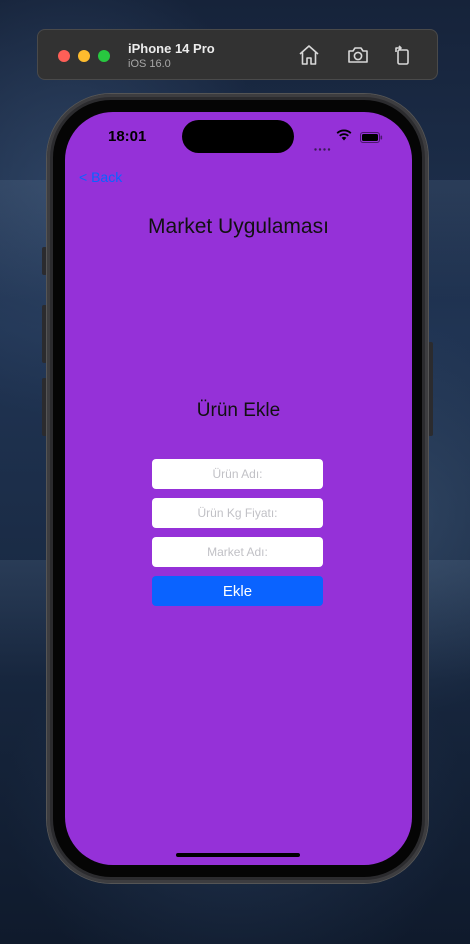  What do you see at coordinates (323, 144) in the screenshot?
I see `signal-icon` at bounding box center [323, 144].